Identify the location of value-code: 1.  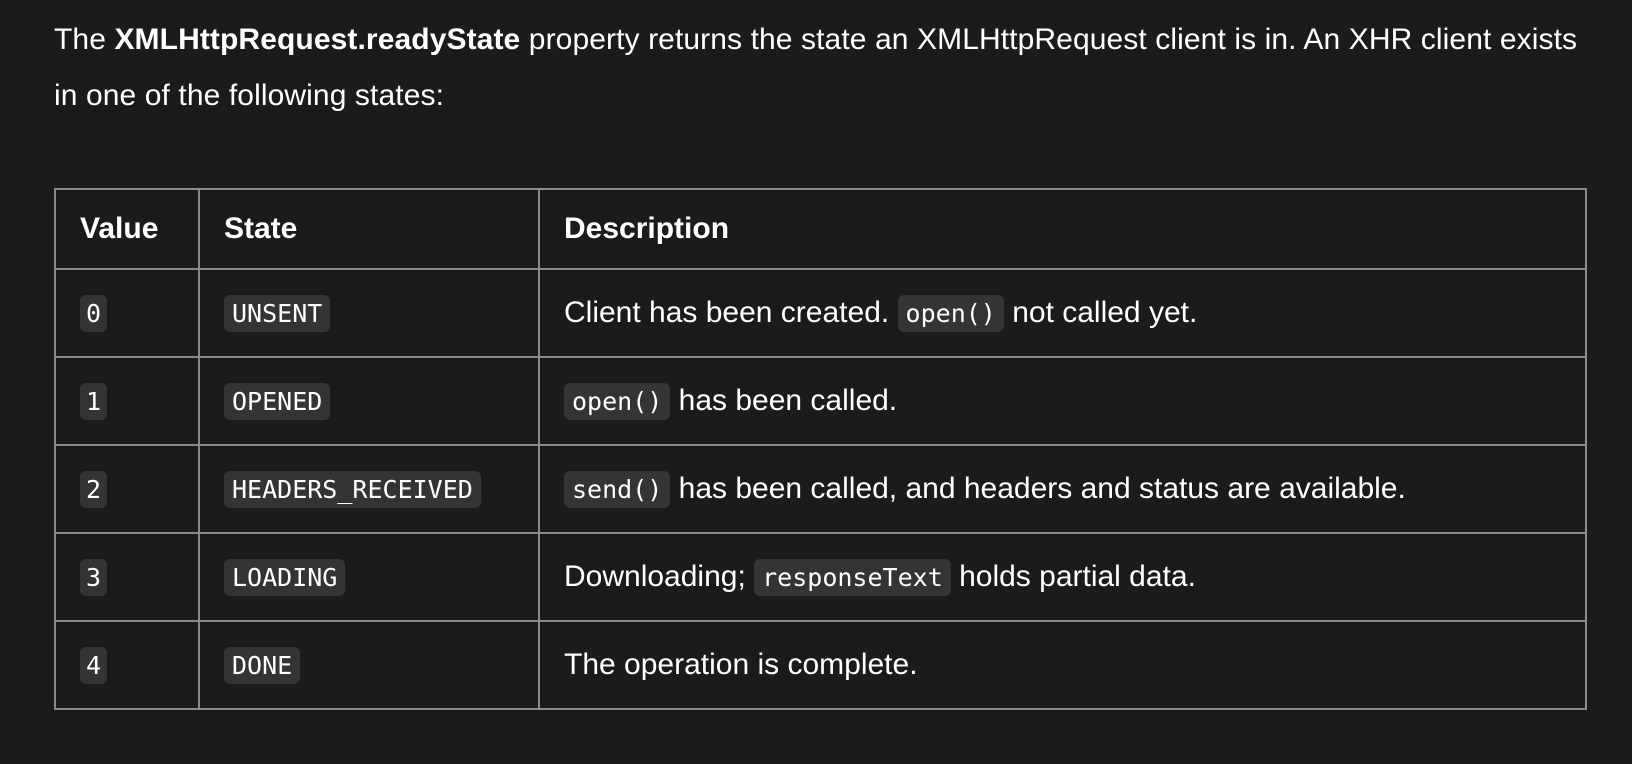
(94, 401).